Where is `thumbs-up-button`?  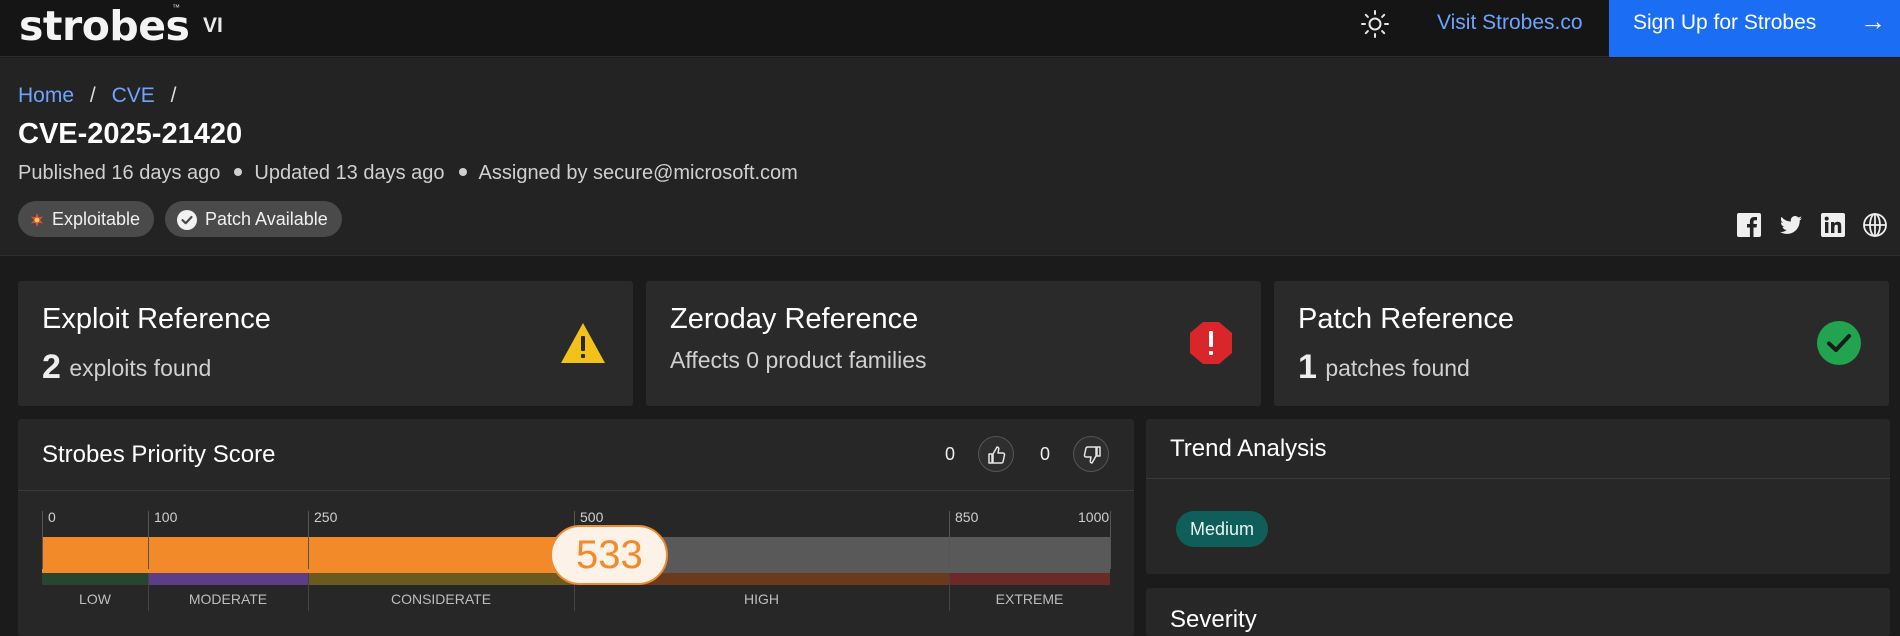 thumbs-up-button is located at coordinates (996, 454).